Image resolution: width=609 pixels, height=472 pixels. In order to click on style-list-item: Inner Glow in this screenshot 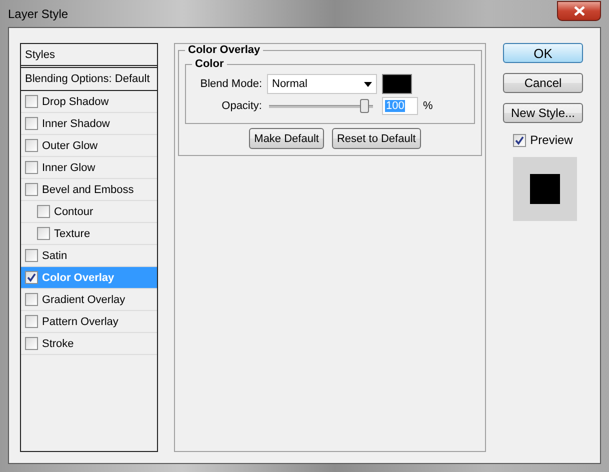, I will do `click(89, 168)`.